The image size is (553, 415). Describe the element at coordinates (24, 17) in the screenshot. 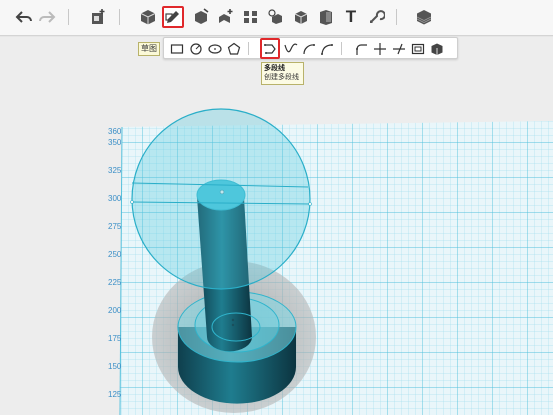

I see `undo-icon` at that location.